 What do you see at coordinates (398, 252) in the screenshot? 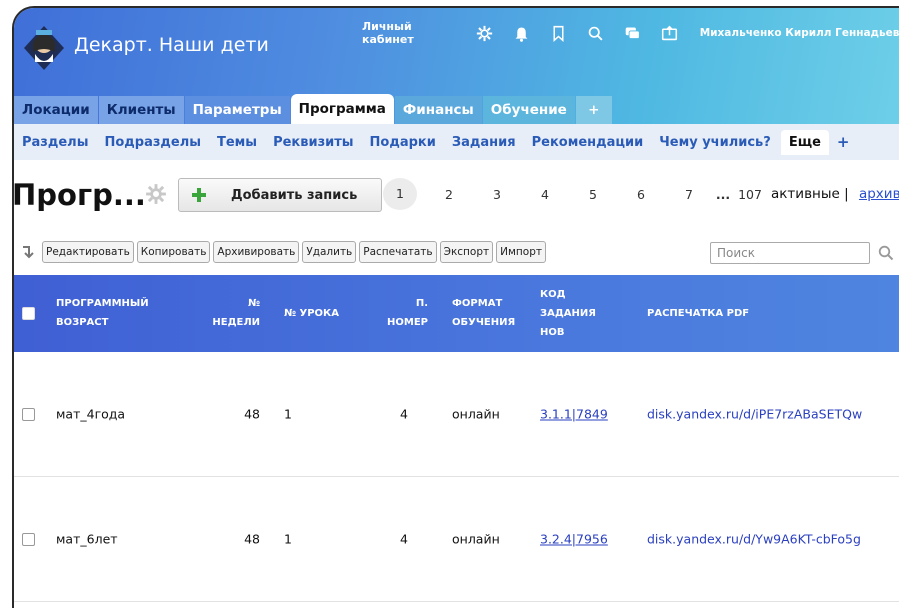
I see `print-button: Распечатать` at bounding box center [398, 252].